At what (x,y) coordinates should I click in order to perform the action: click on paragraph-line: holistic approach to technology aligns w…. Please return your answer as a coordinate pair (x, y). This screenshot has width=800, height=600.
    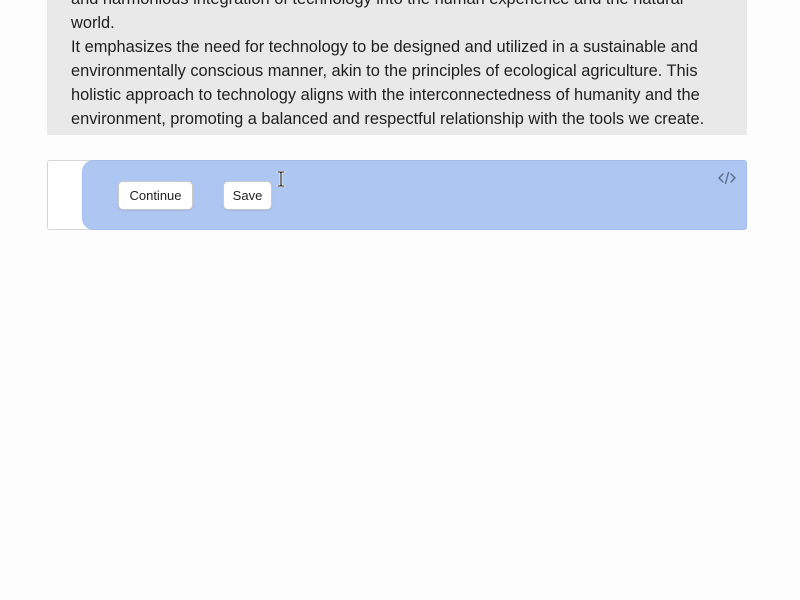
    Looking at the image, I should click on (385, 95).